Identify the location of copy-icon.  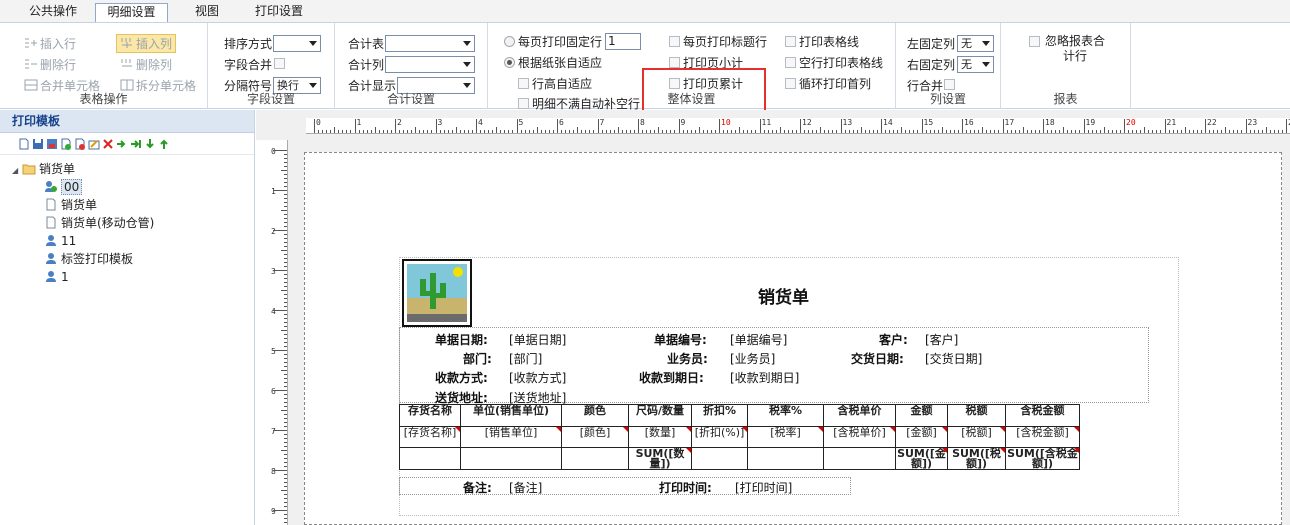
(66, 144).